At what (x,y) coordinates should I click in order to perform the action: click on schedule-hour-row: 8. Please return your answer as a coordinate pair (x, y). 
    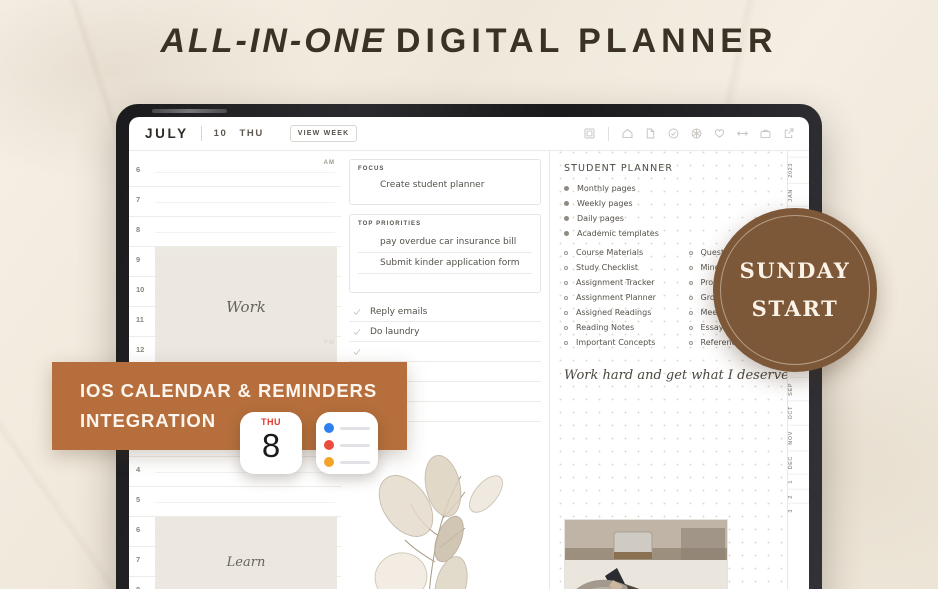
    Looking at the image, I should click on (235, 232).